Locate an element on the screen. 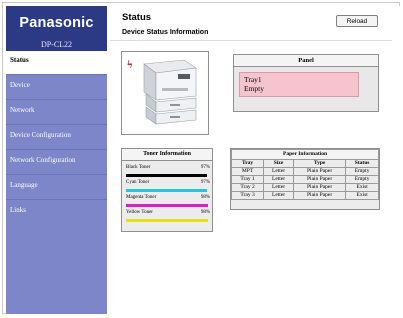  sidebar-item-label: Network is located at coordinates (22, 110).